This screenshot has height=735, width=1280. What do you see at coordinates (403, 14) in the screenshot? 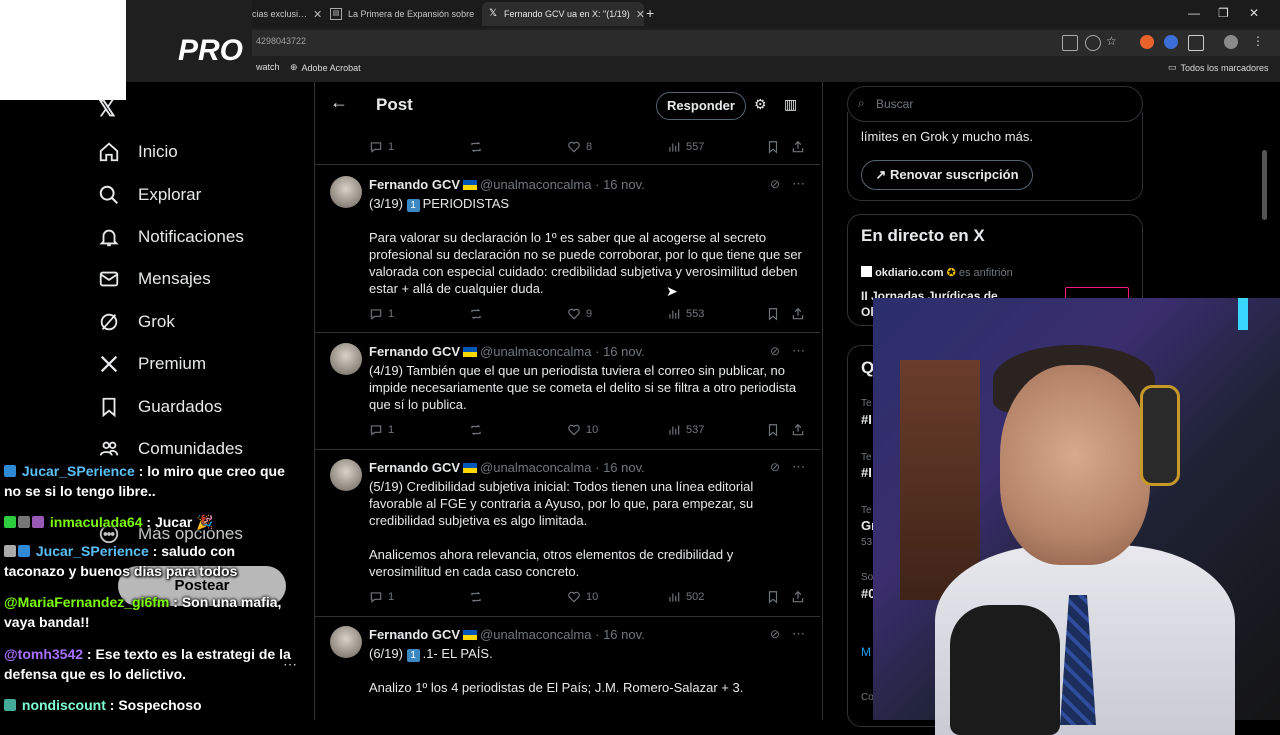
I see `browser-tab: ▤ La Primera de Expansión sobre ✕` at bounding box center [403, 14].